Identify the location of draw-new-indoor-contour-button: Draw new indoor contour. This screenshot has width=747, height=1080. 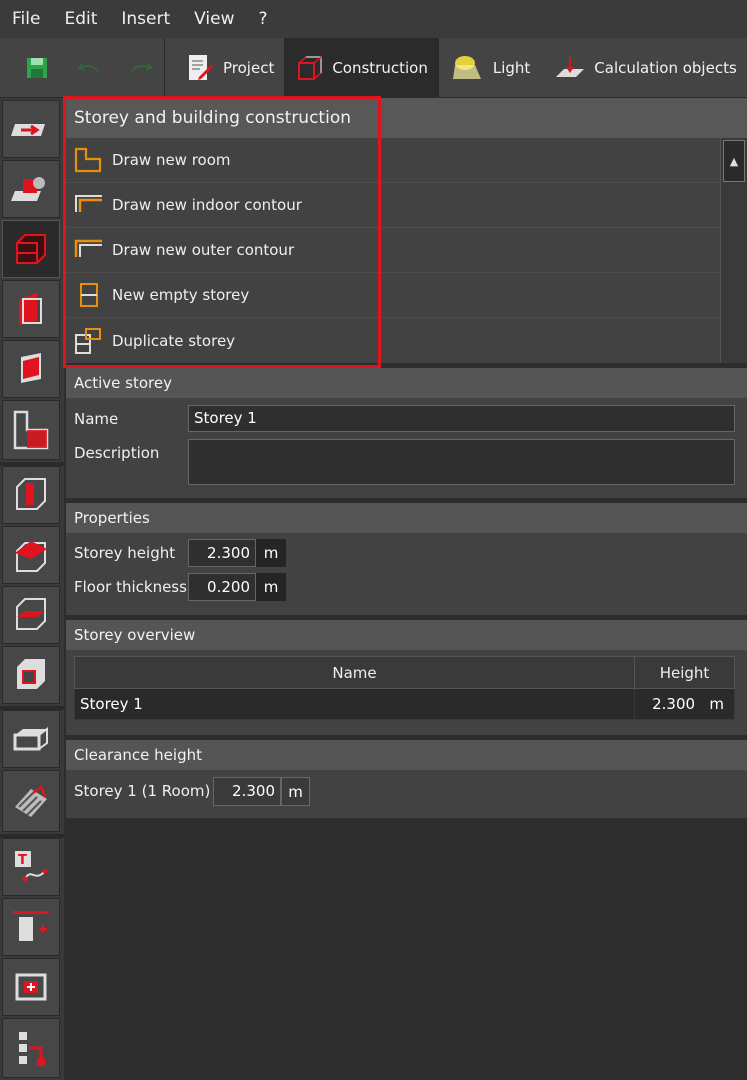
(393, 205).